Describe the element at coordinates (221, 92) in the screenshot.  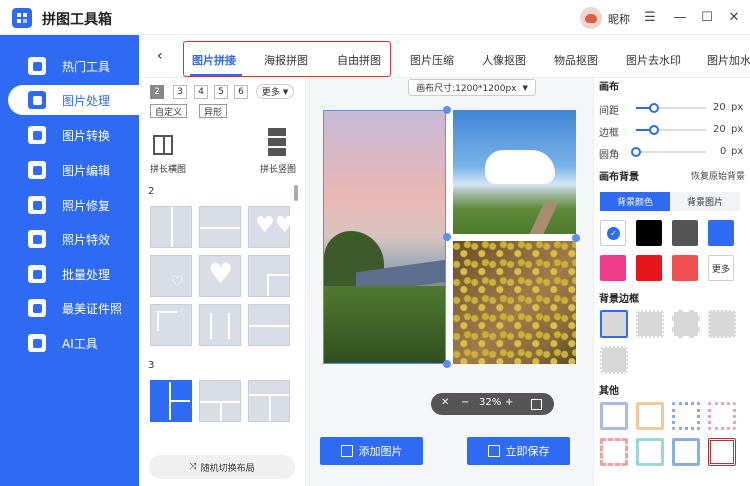
I see `count-5-button: 5` at that location.